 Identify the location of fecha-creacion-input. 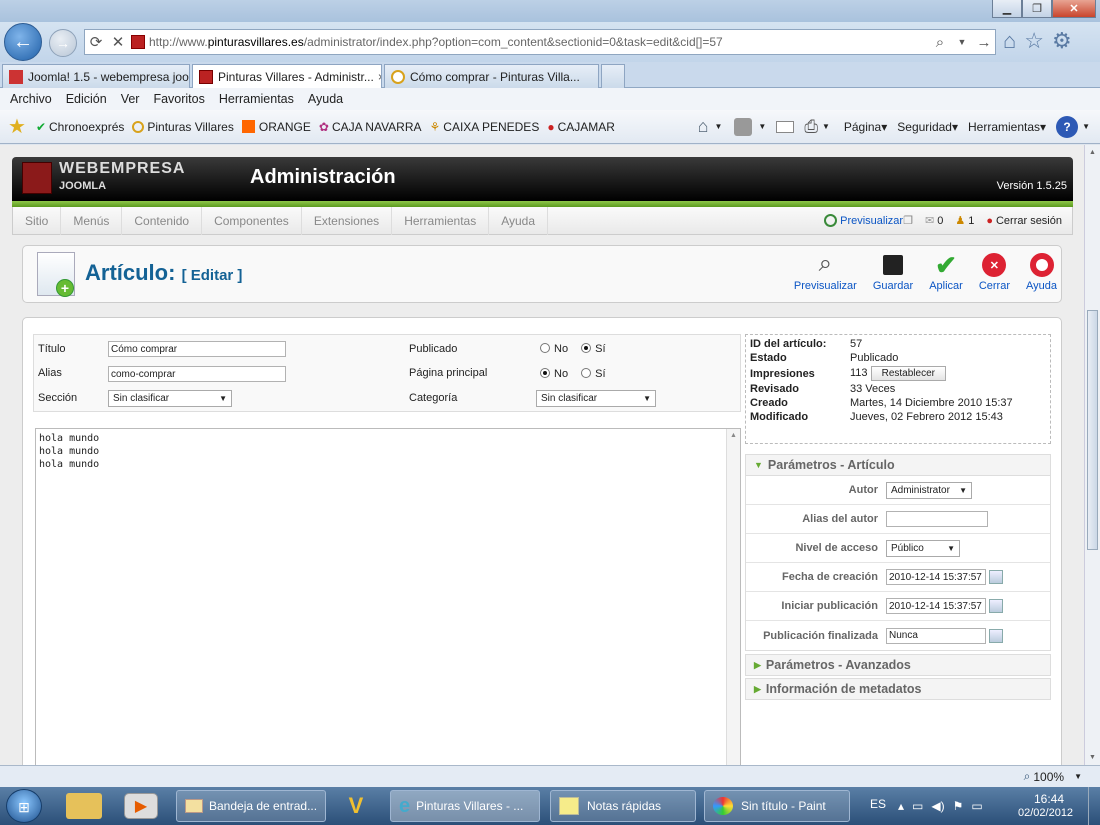
(936, 577).